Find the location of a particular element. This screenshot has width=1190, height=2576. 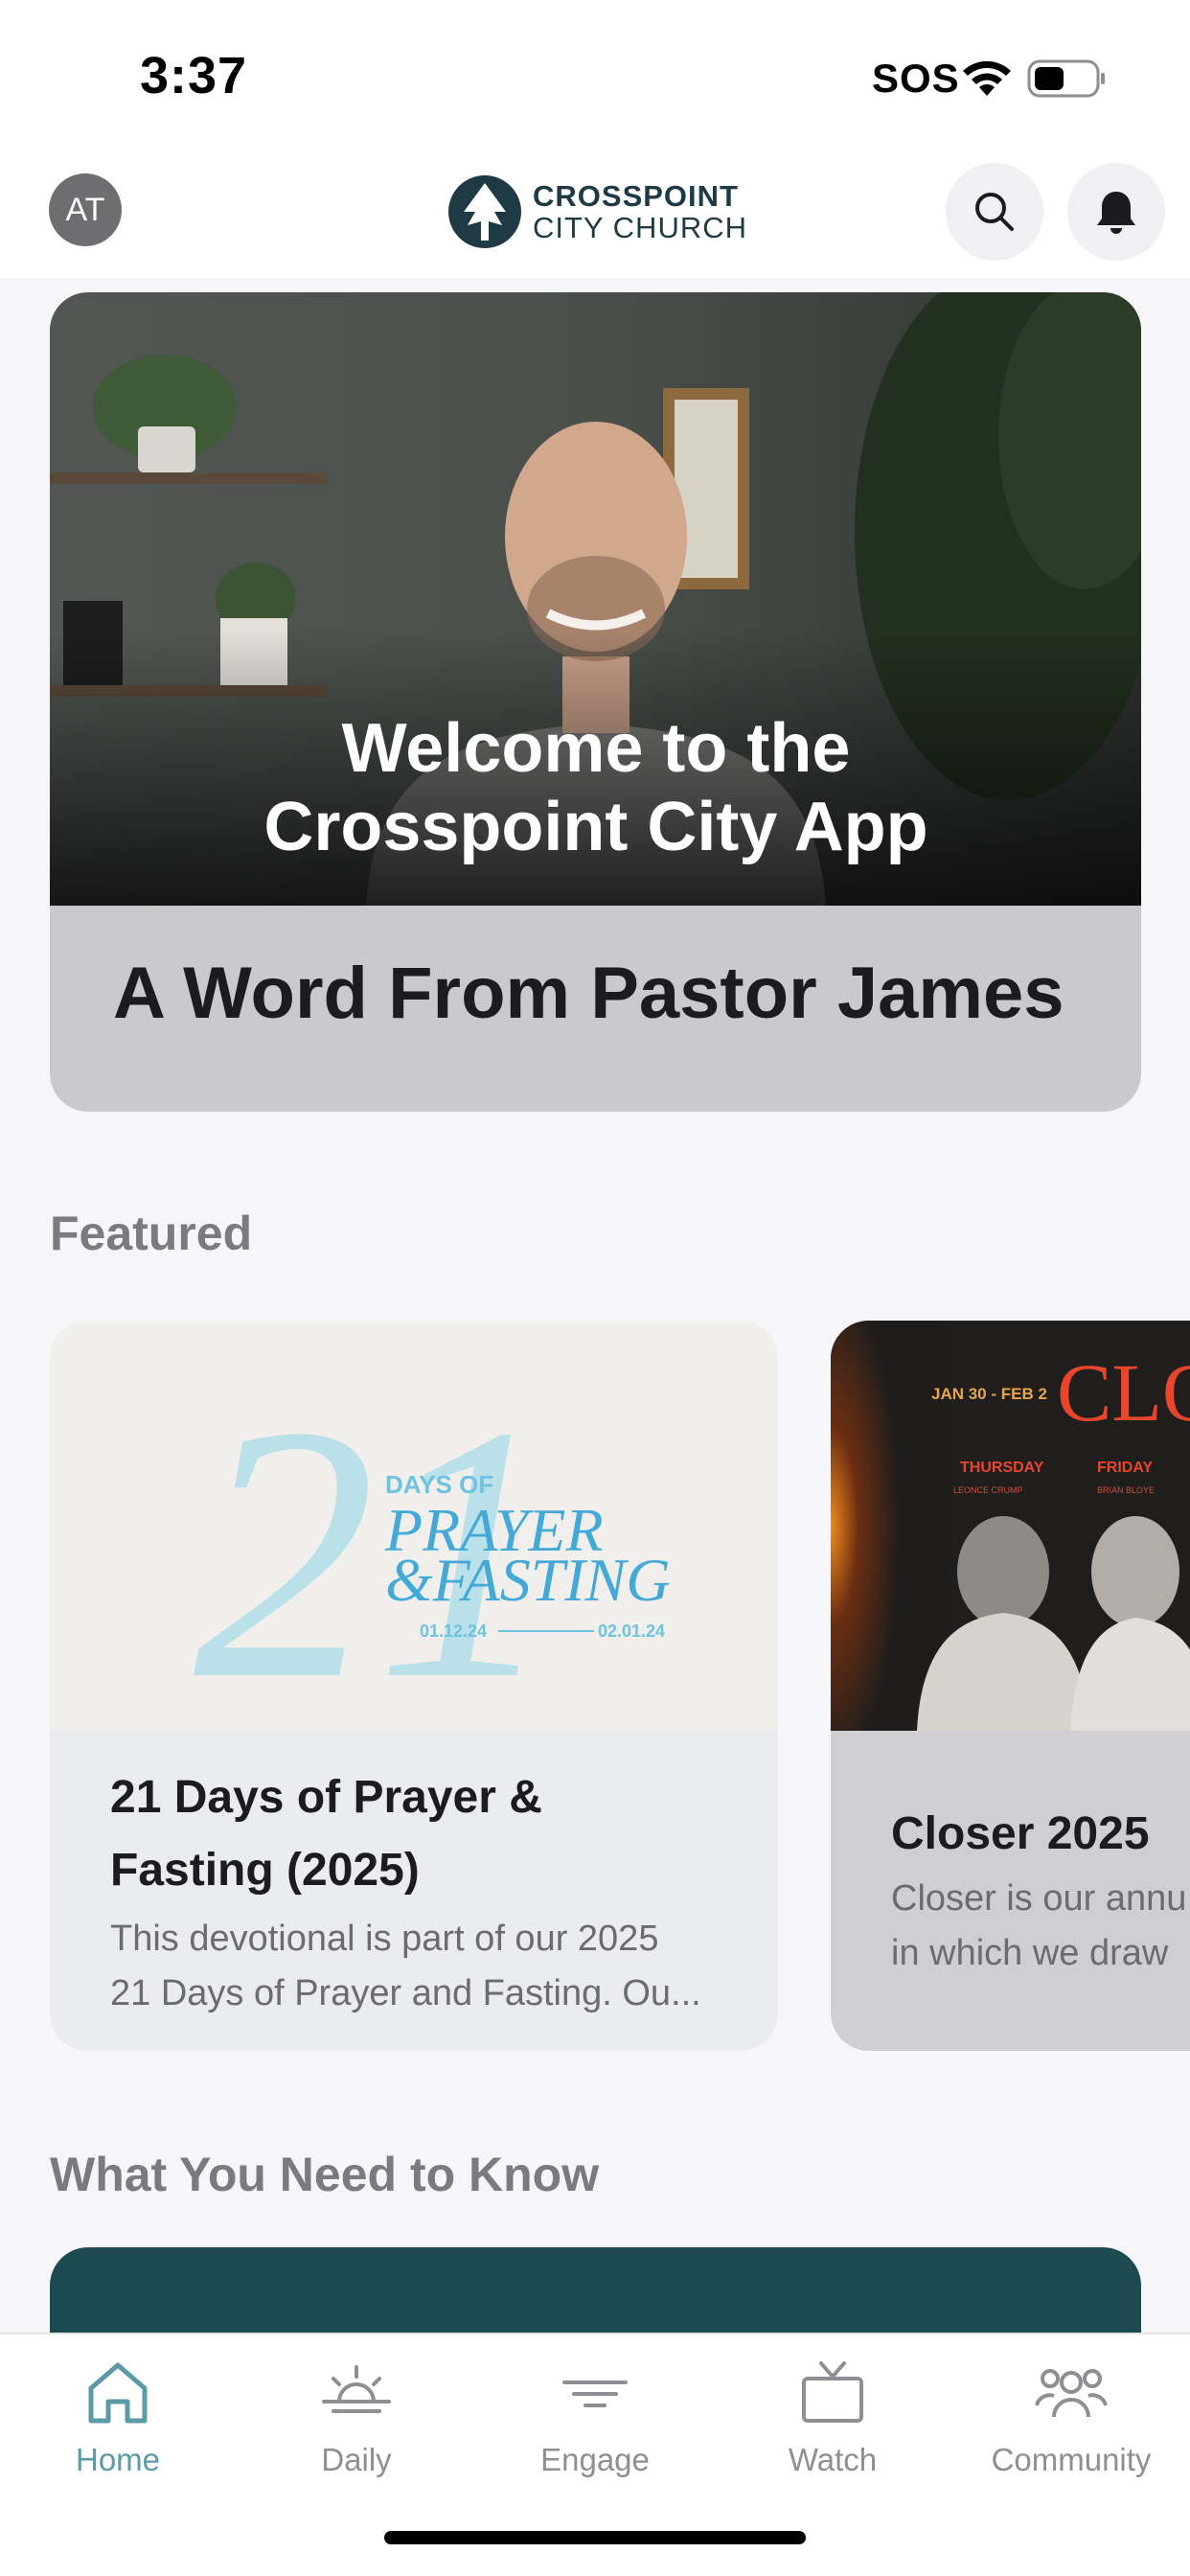

app-header: AT CROSSPOINT CITY CHURCH is located at coordinates (595, 216).